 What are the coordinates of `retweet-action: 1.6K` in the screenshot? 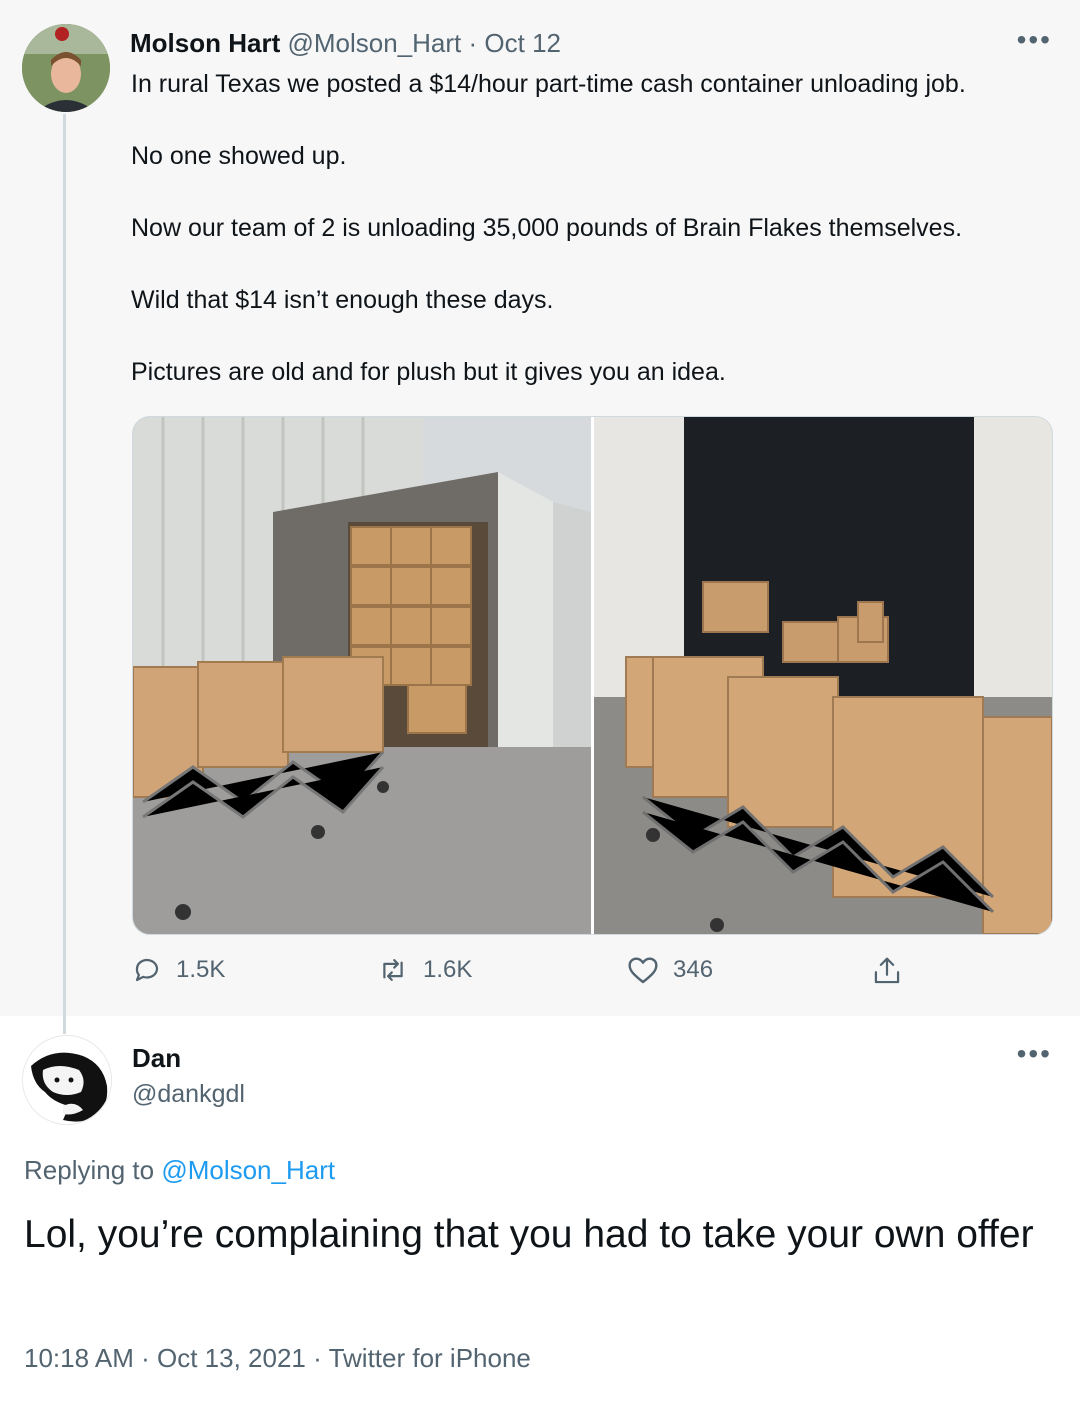 It's located at (424, 970).